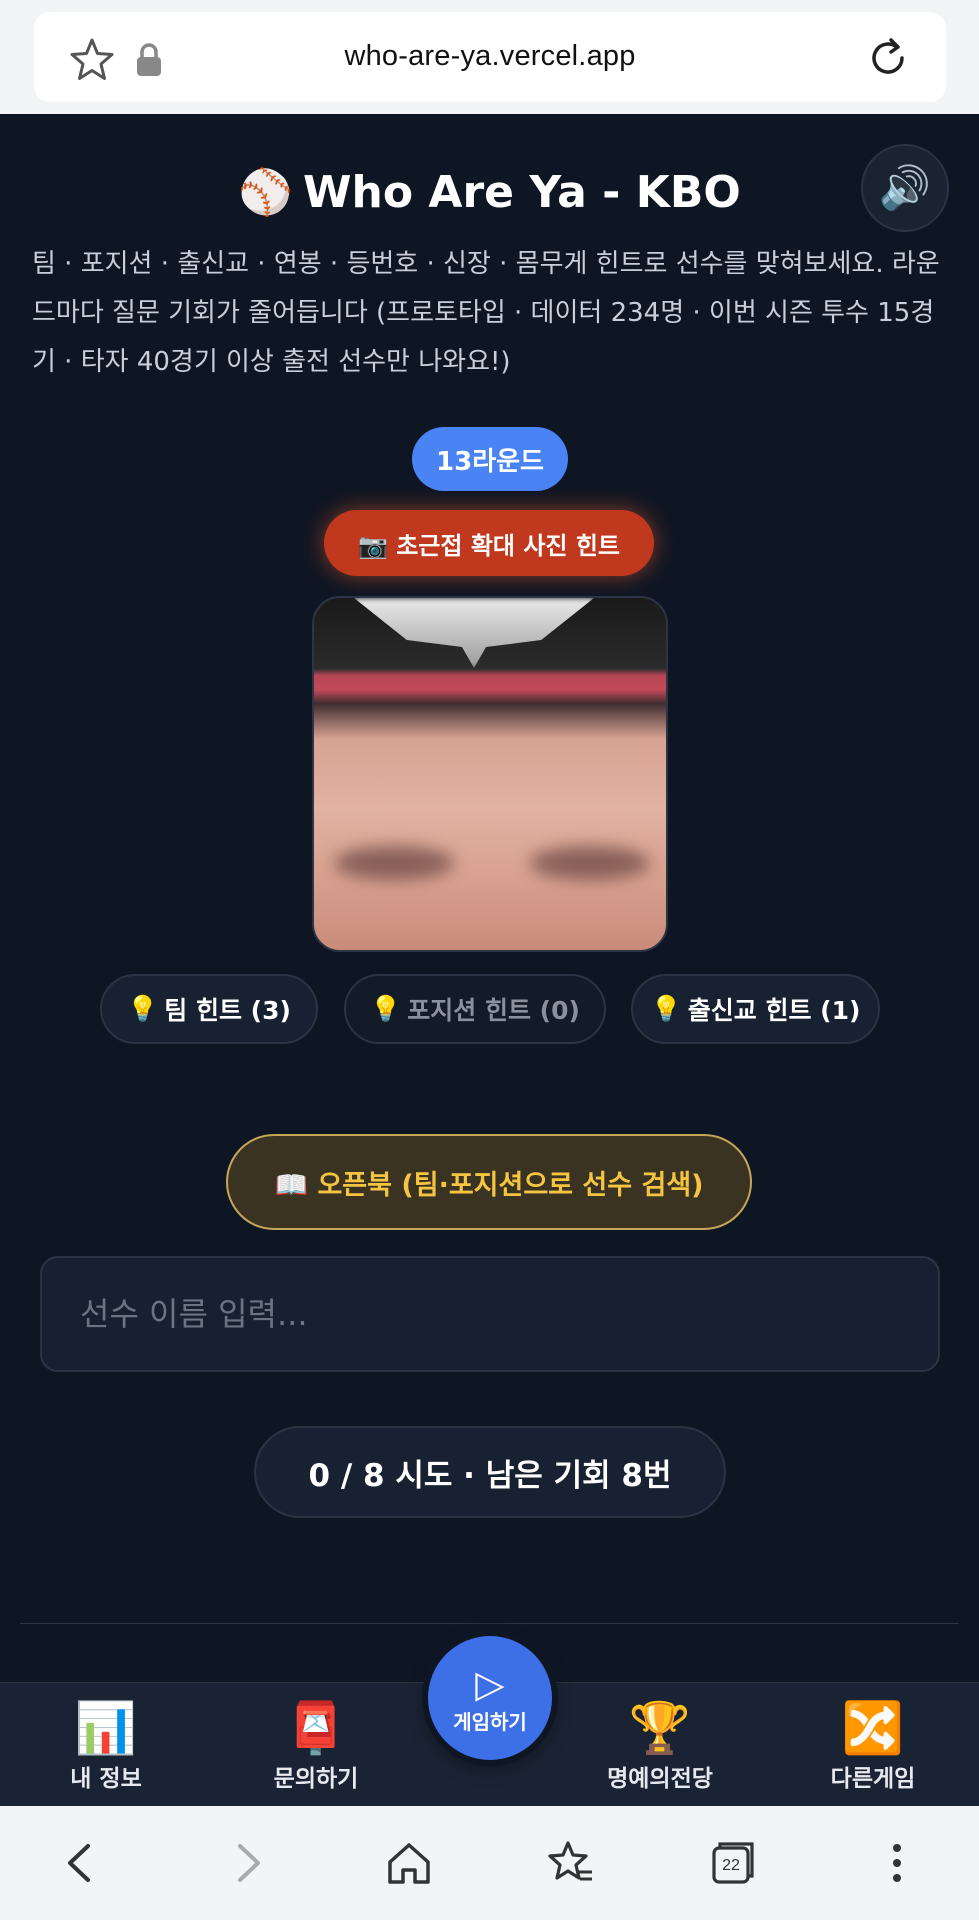 This screenshot has height=1920, width=979. I want to click on page-title: ⚾ Who Are Ya - KBO, so click(489, 192).